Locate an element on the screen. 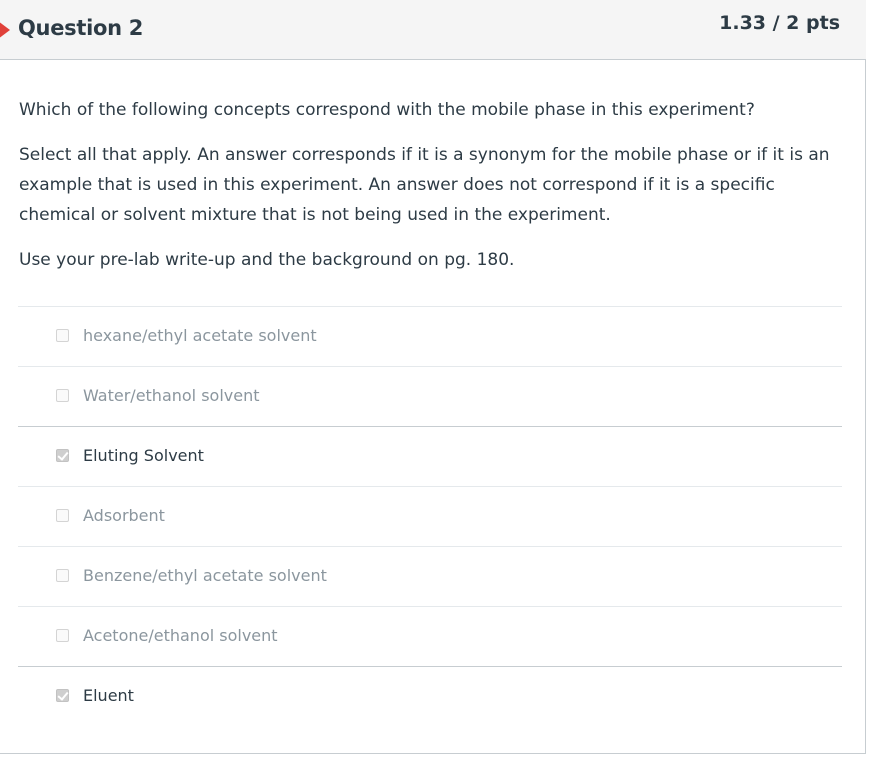  answer-option: Adsorbent is located at coordinates (430, 516).